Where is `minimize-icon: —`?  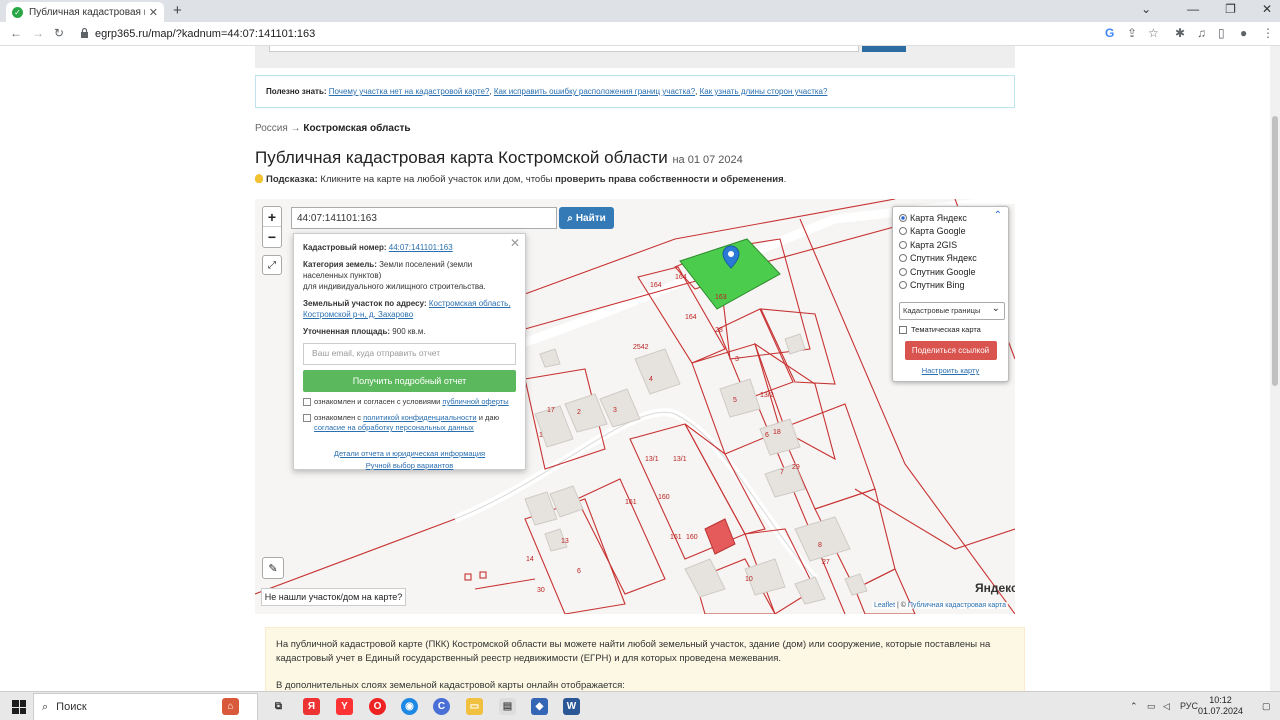
minimize-icon: — is located at coordinates (1193, 9).